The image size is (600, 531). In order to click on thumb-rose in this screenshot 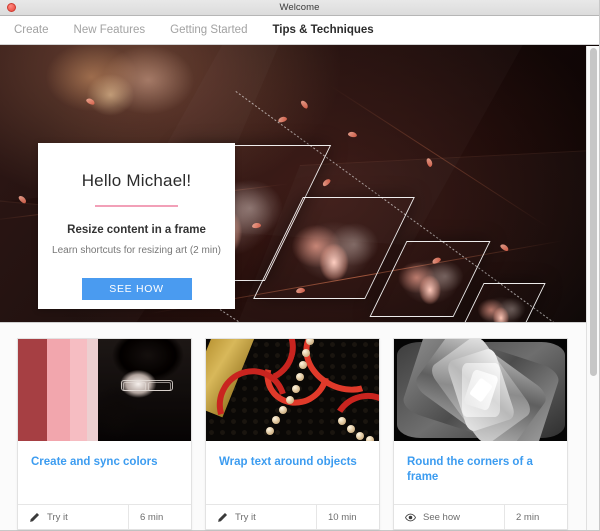, I will do `click(480, 390)`.